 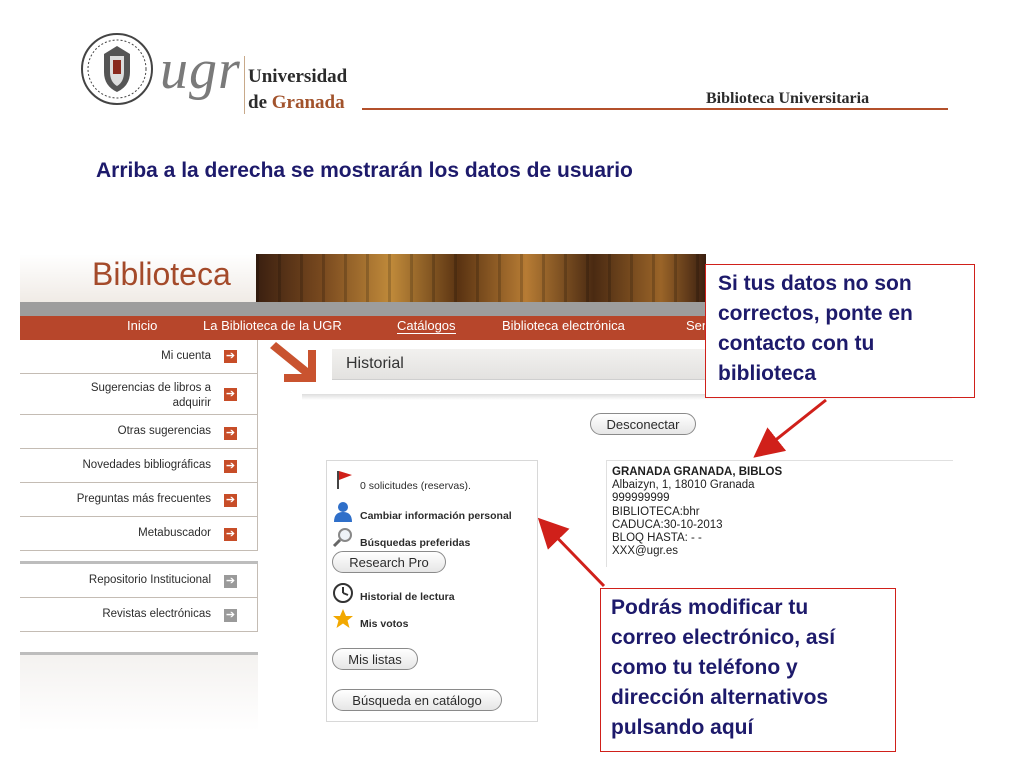 I want to click on callout-line: correo electrónico, así, so click(x=723, y=637).